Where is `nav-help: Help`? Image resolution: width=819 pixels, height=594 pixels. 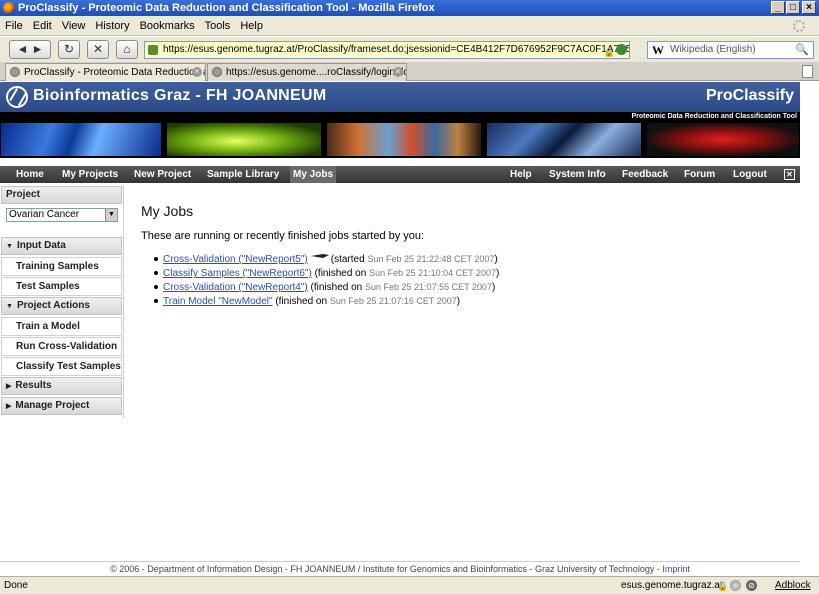 nav-help: Help is located at coordinates (521, 174).